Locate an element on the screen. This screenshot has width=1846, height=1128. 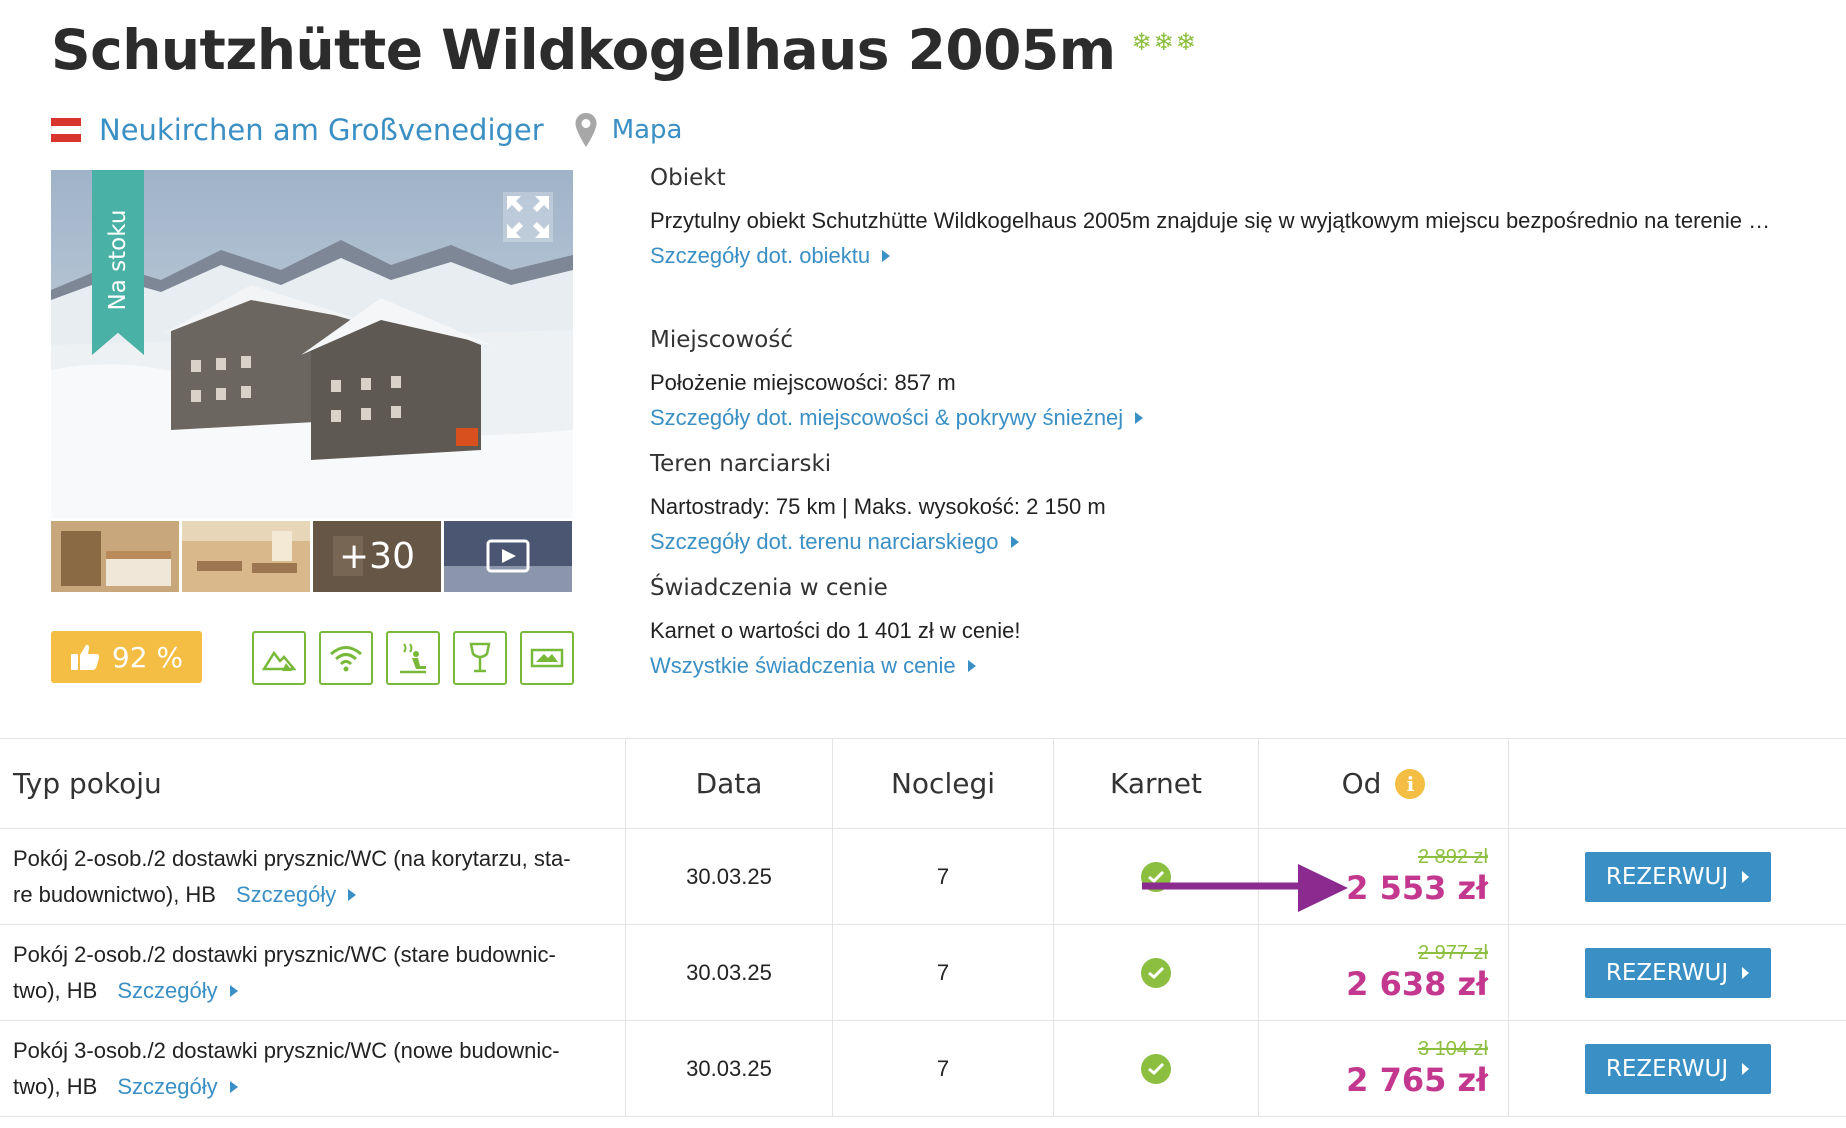
map-link: Mapa is located at coordinates (647, 130).